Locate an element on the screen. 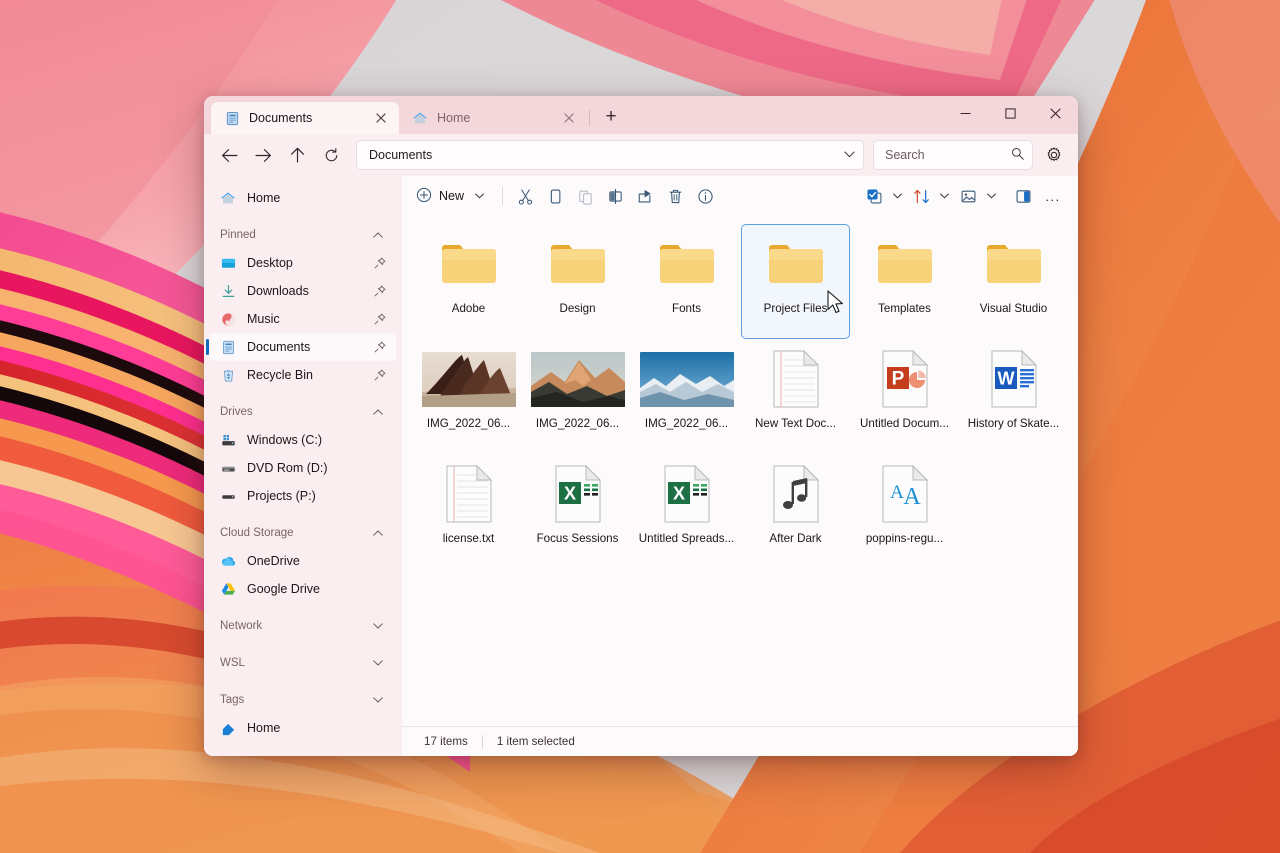  sidebar-section-pinned: Pinned is located at coordinates (303, 235).